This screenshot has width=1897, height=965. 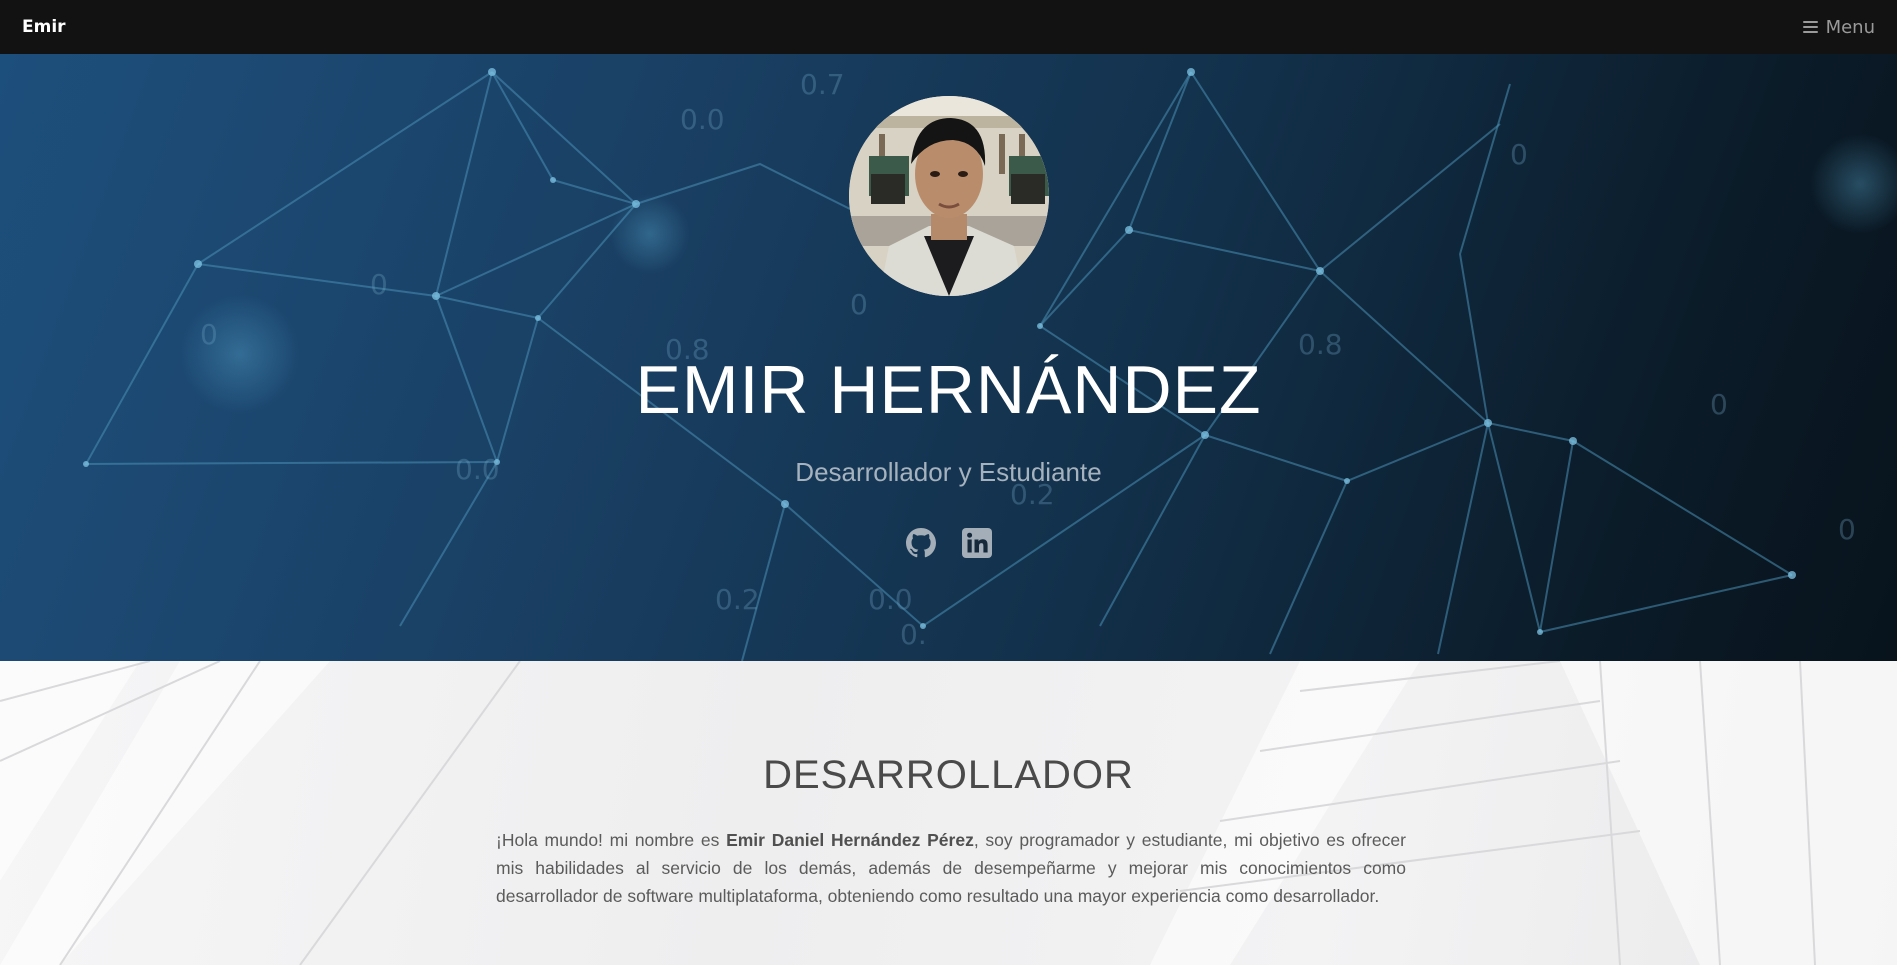 What do you see at coordinates (44, 27) in the screenshot?
I see `brand-link: Emir` at bounding box center [44, 27].